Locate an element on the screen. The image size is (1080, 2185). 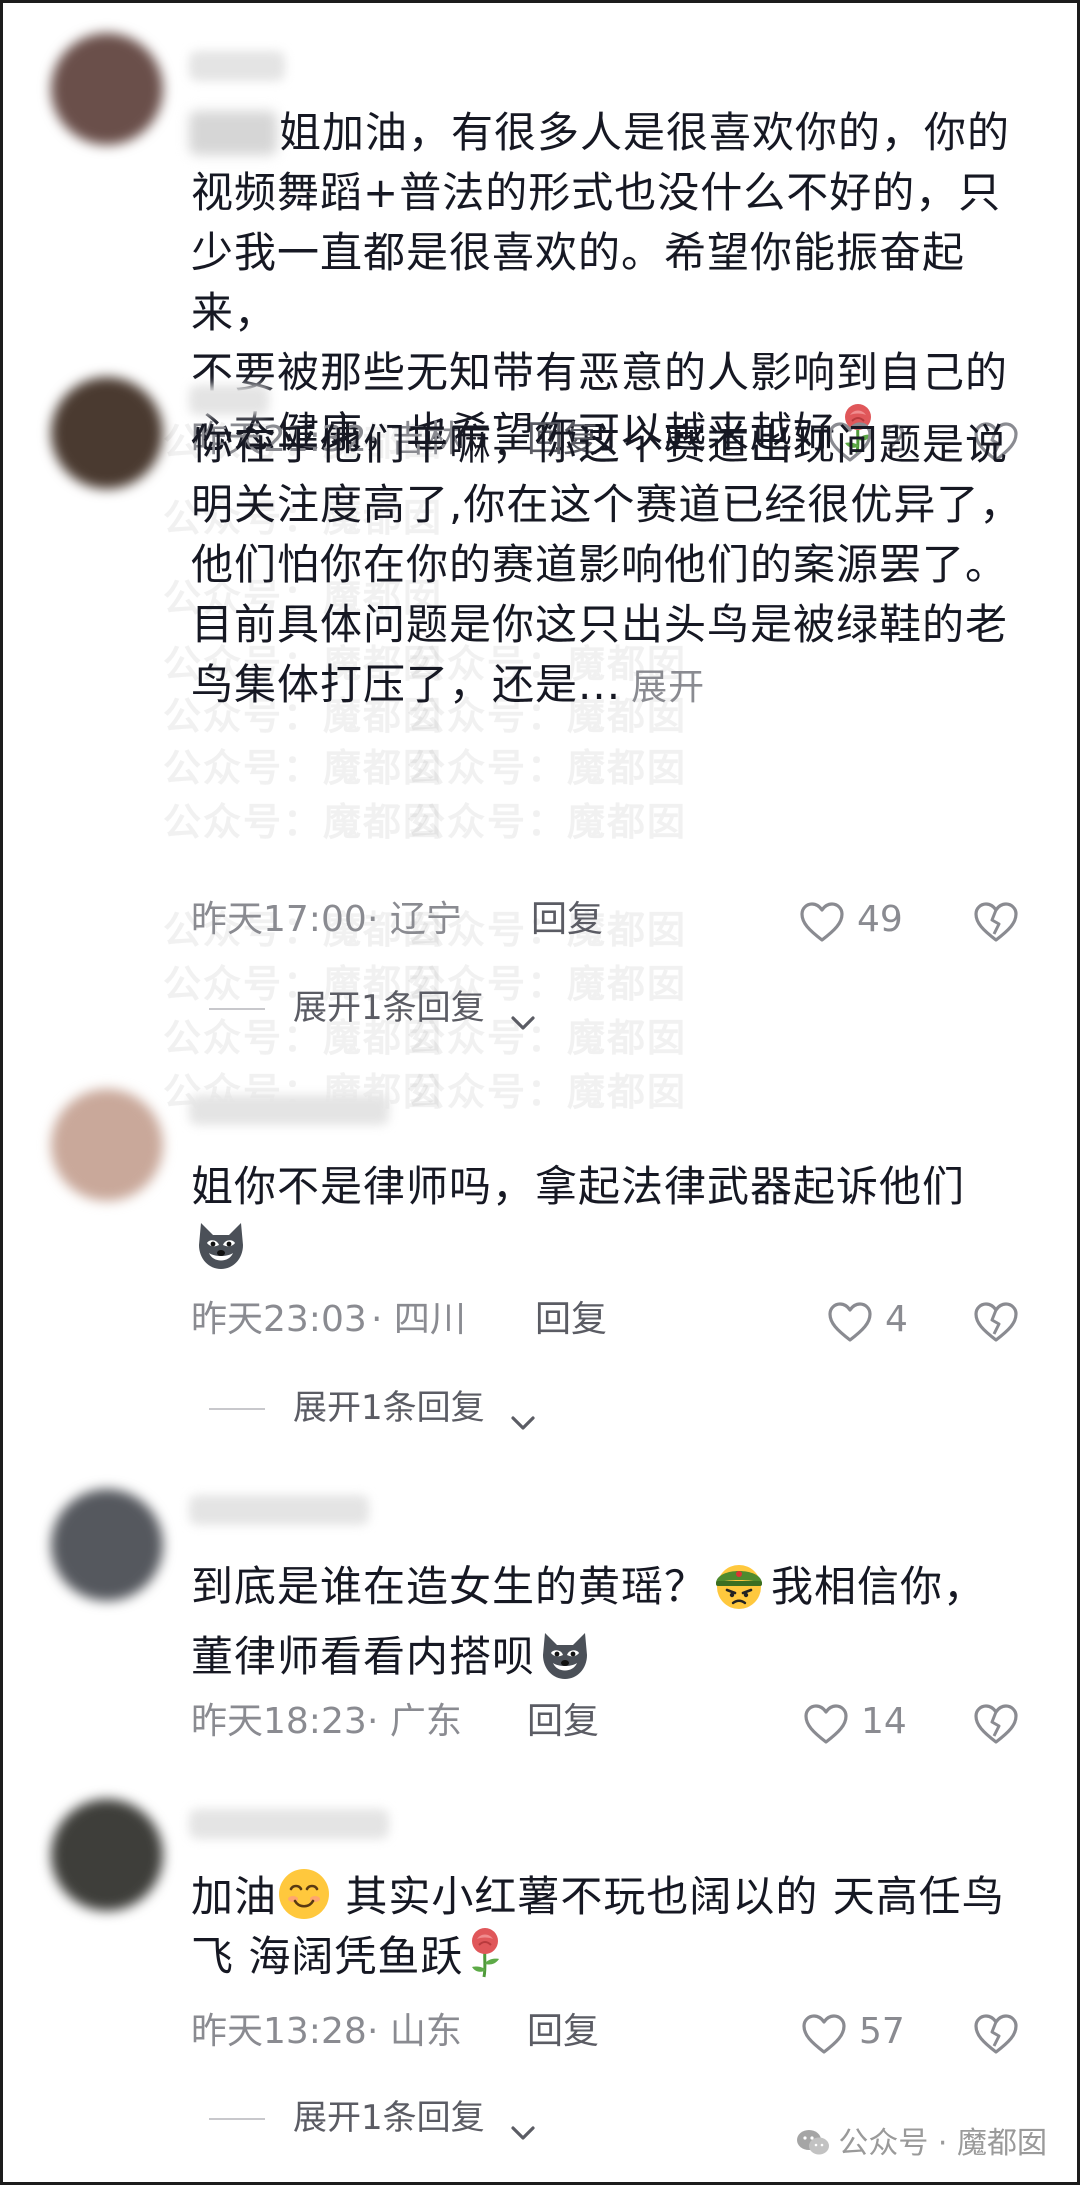
comment-line: 不要被那些无知带有恶意的人影响到自己的 is located at coordinates (600, 372).